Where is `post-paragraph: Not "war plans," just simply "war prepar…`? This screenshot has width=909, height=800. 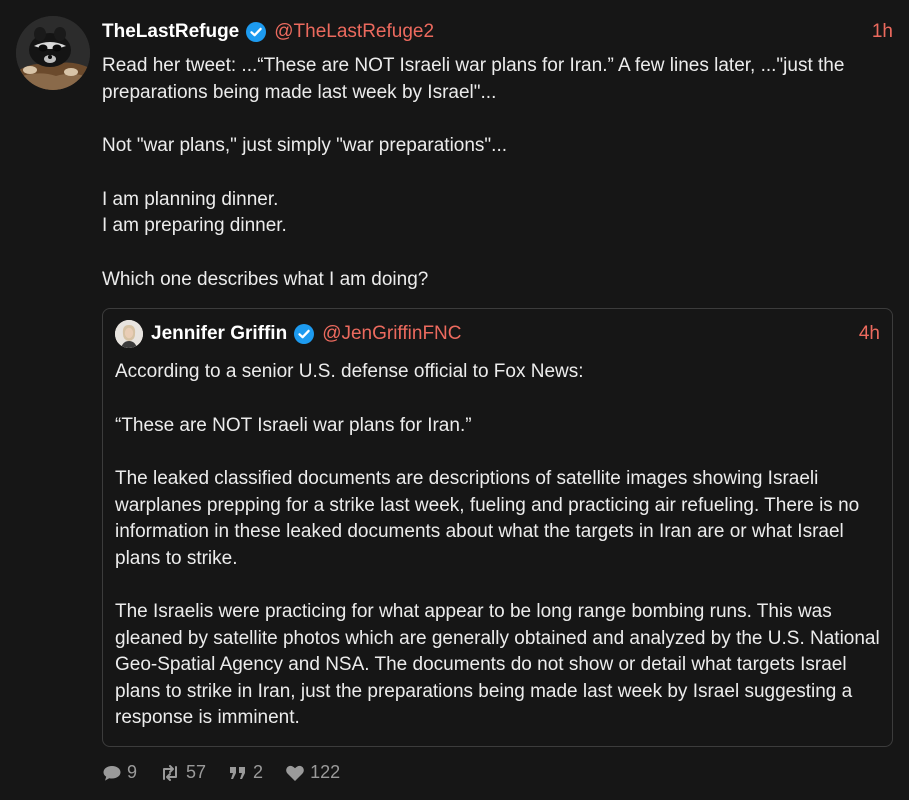
post-paragraph: Not "war plans," just simply "war prepar… is located at coordinates (305, 145).